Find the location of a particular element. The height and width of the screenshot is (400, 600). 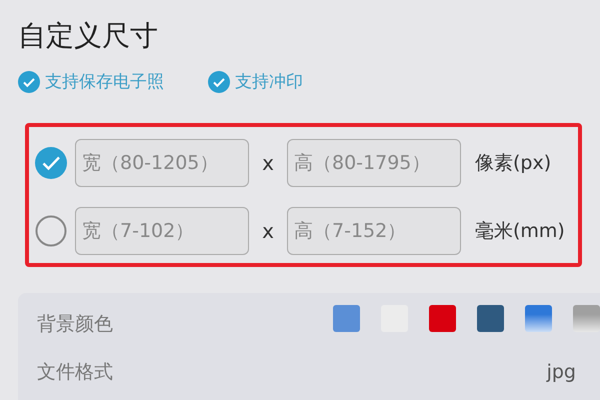

unit-label: 像素(px) is located at coordinates (513, 163).